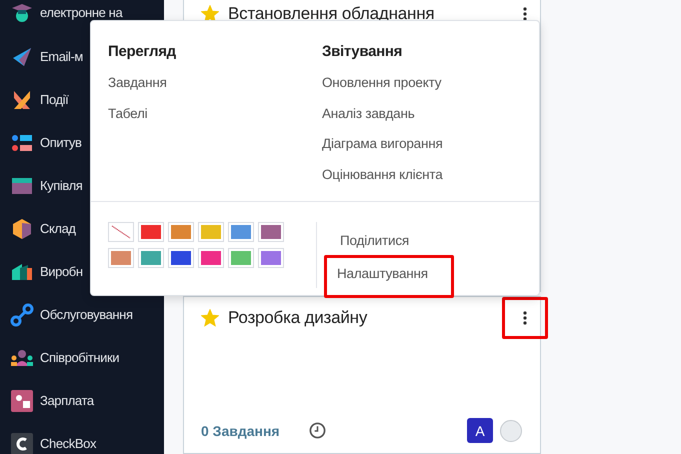  What do you see at coordinates (61, 185) in the screenshot?
I see `app-menu-item: Купівля` at bounding box center [61, 185].